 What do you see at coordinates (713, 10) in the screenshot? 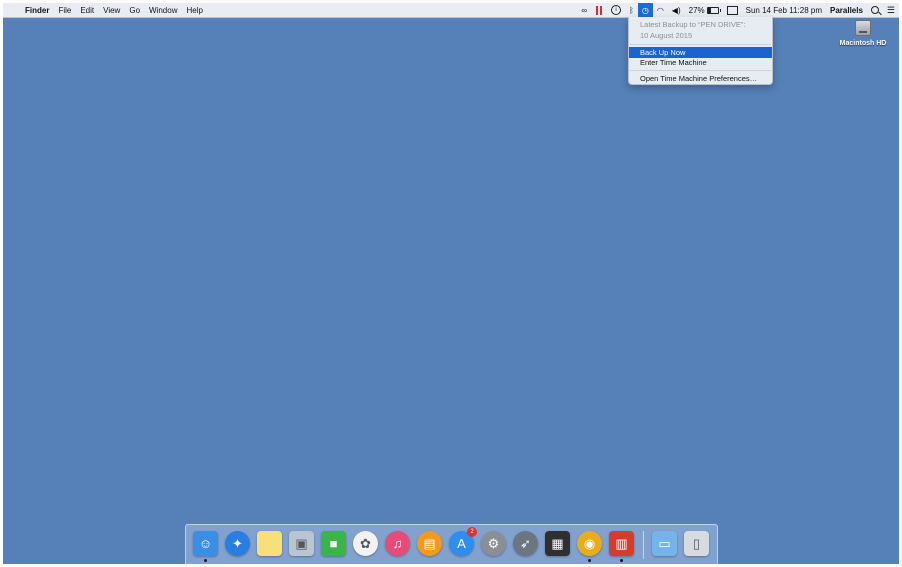
I see `battery-icon` at bounding box center [713, 10].